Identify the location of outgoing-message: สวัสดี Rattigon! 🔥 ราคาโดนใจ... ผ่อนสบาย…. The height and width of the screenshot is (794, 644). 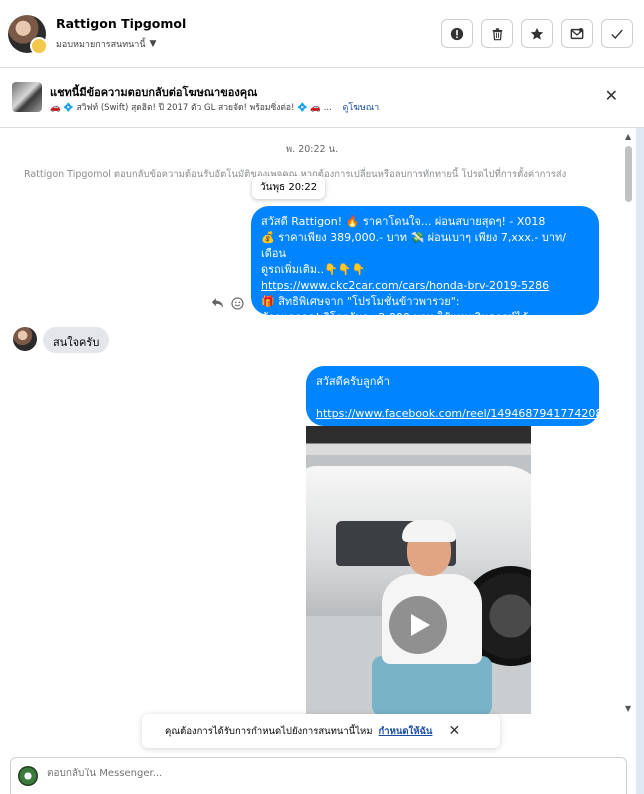
(425, 265).